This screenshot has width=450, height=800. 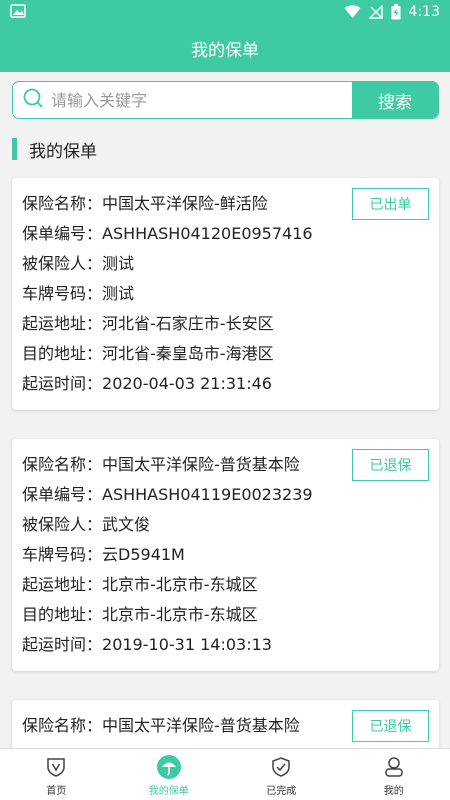 I want to click on origin-row: 起运地址：北京市-北京市-东城区, so click(x=225, y=585).